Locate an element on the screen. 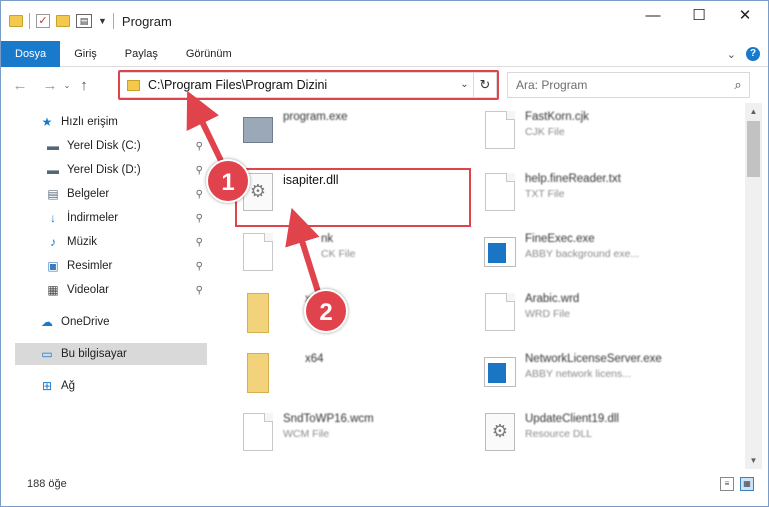  status-bar: 188 öğe ≡ ▦ is located at coordinates (384, 484).